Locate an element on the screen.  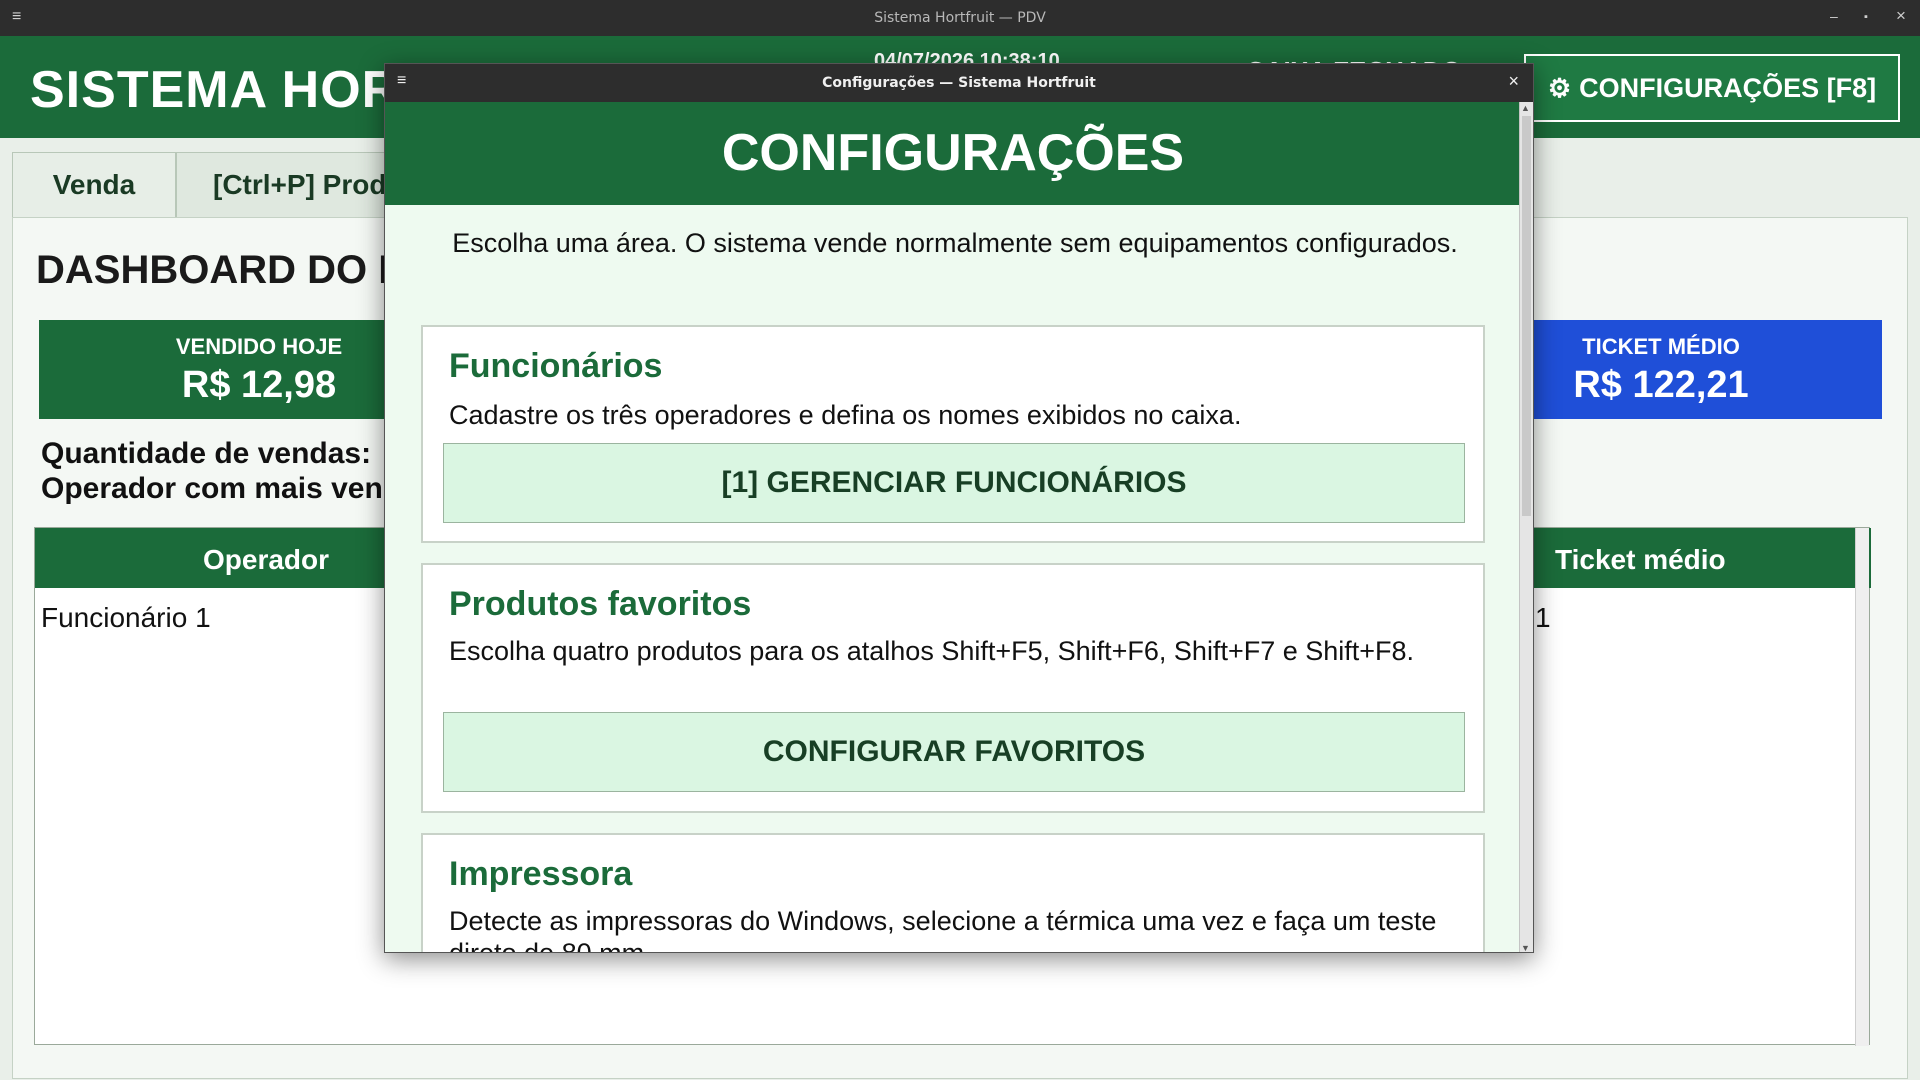
window-title: Sistema Hortfruit — PDV is located at coordinates (960, 18).